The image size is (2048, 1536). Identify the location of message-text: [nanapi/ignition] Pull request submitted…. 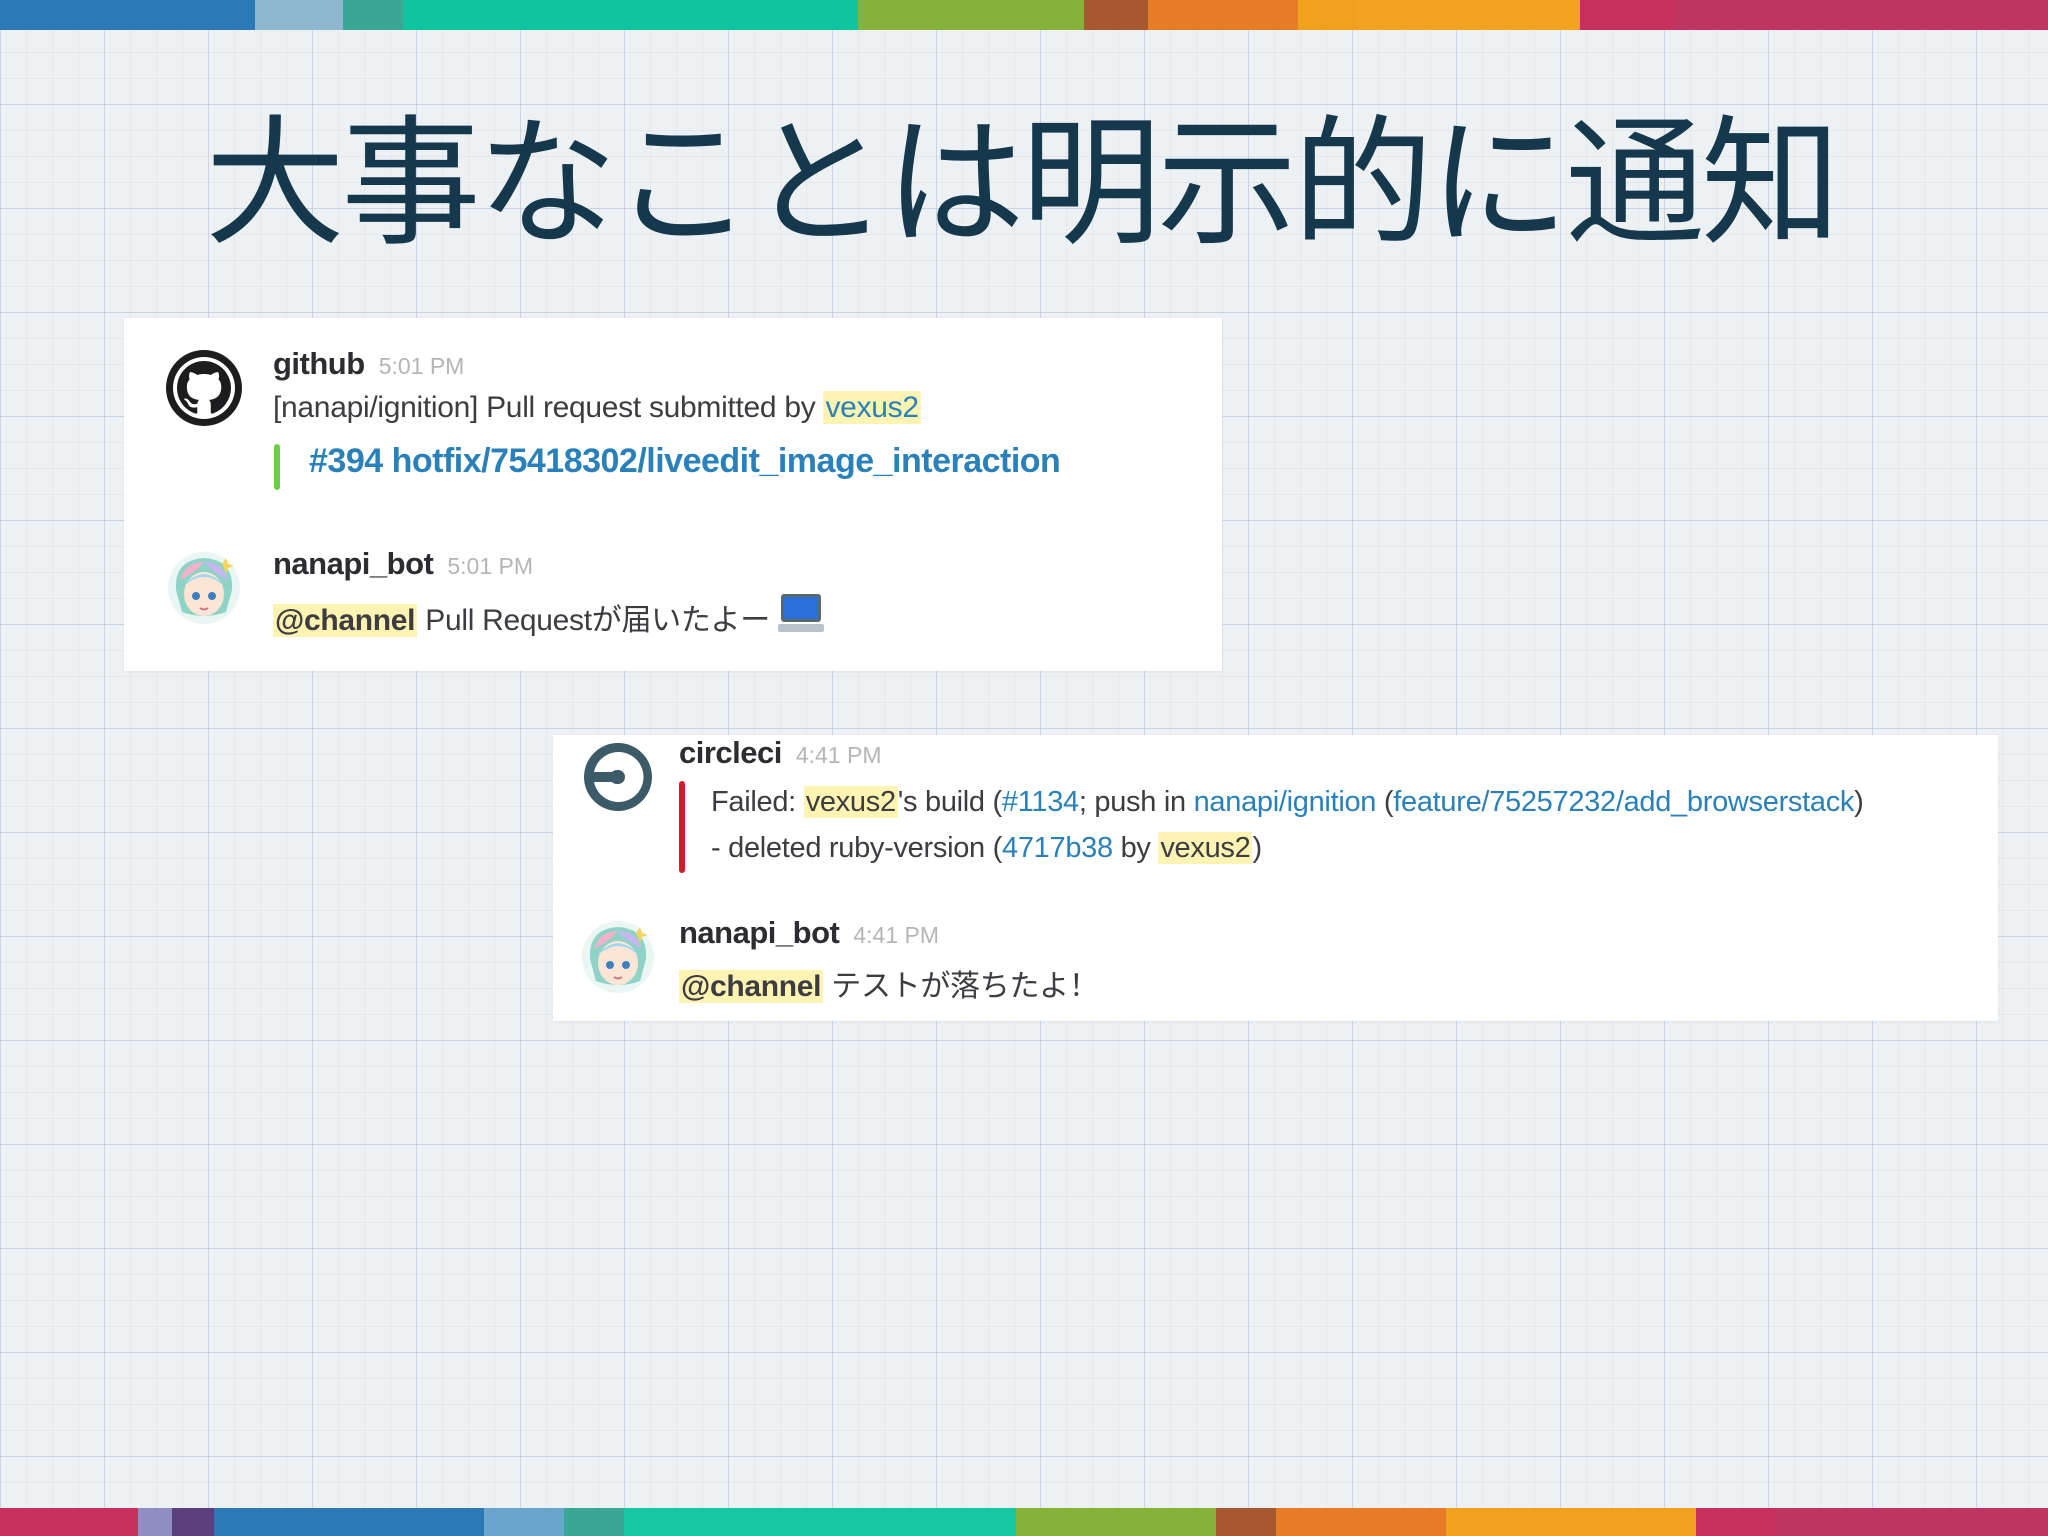
(597, 408).